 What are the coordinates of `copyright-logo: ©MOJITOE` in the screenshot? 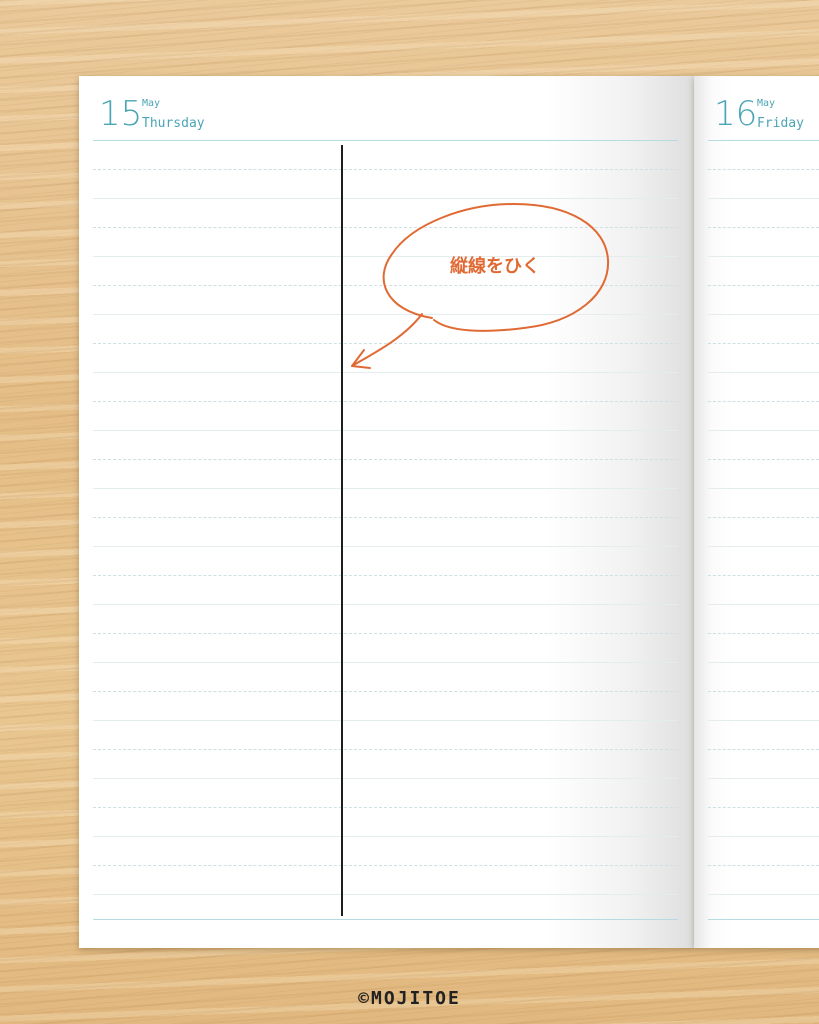 It's located at (409, 998).